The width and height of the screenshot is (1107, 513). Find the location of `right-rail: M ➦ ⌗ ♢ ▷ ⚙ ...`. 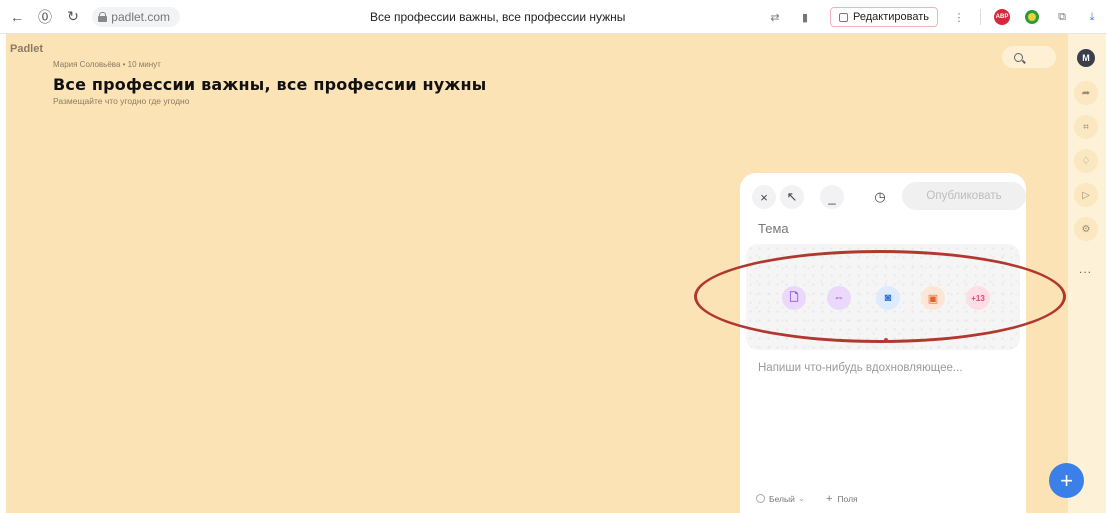

right-rail: M ➦ ⌗ ♢ ▷ ⚙ ... is located at coordinates (1087, 273).